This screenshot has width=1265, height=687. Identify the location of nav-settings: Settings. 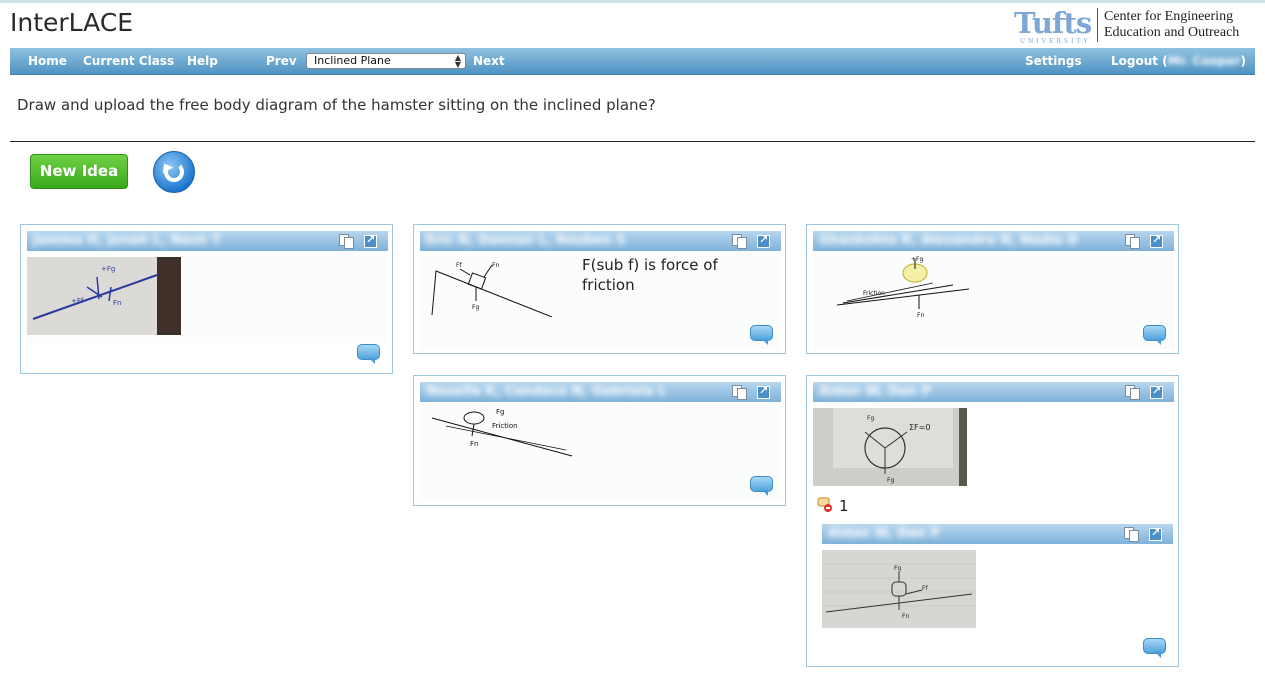
(1053, 61).